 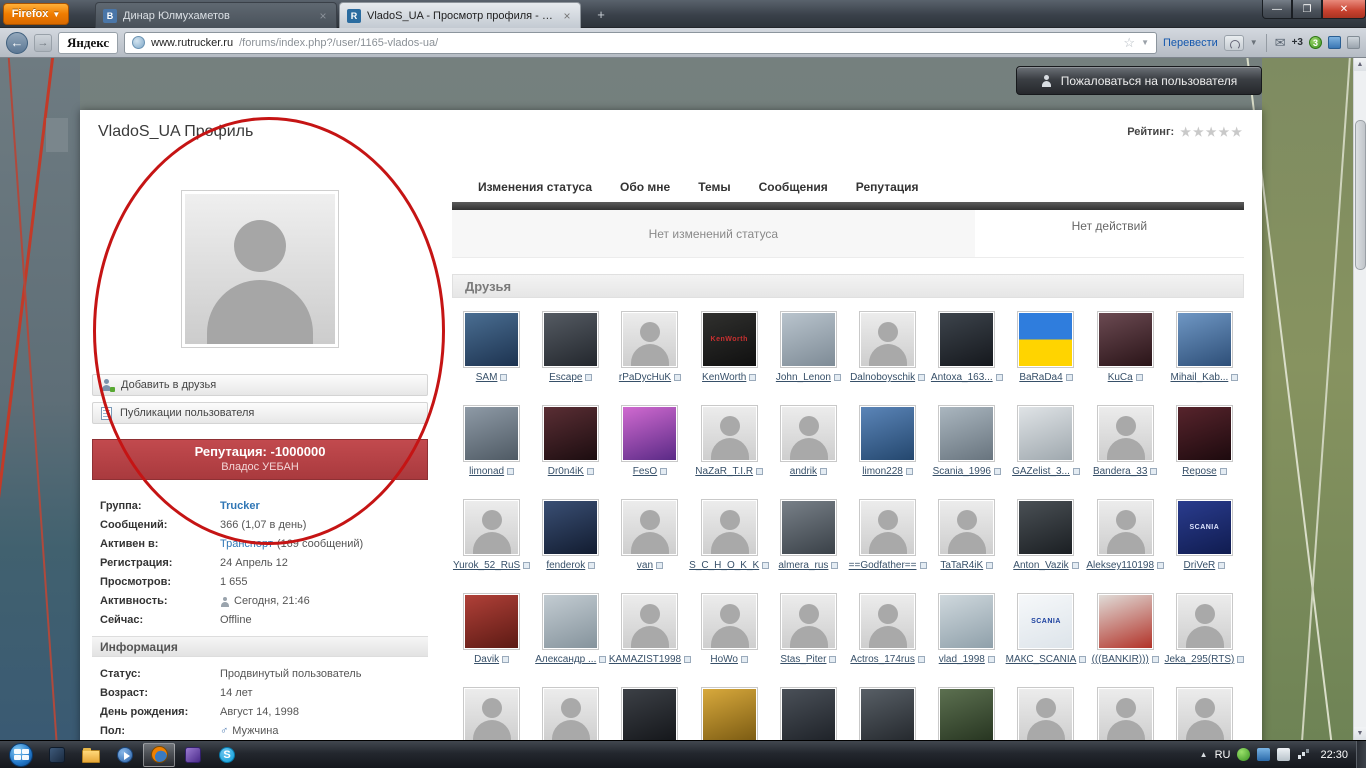 What do you see at coordinates (967, 565) in the screenshot?
I see `friend-name-link: TaTaR4iK` at bounding box center [967, 565].